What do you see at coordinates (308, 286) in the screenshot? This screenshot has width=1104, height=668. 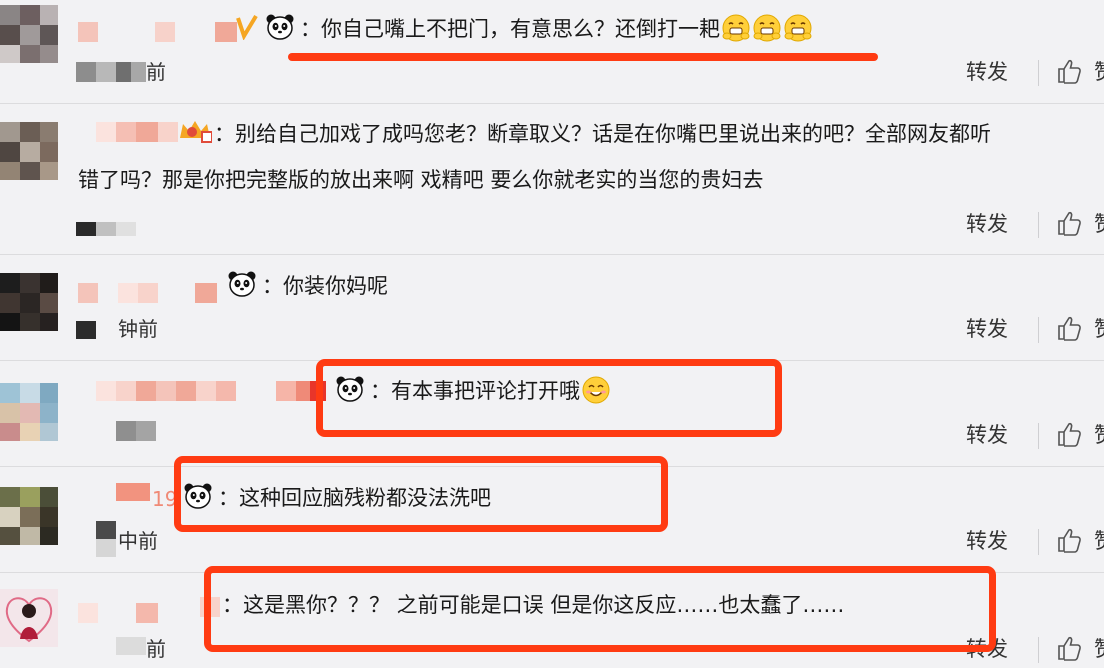 I see `comment-text: ：你装你妈呢` at bounding box center [308, 286].